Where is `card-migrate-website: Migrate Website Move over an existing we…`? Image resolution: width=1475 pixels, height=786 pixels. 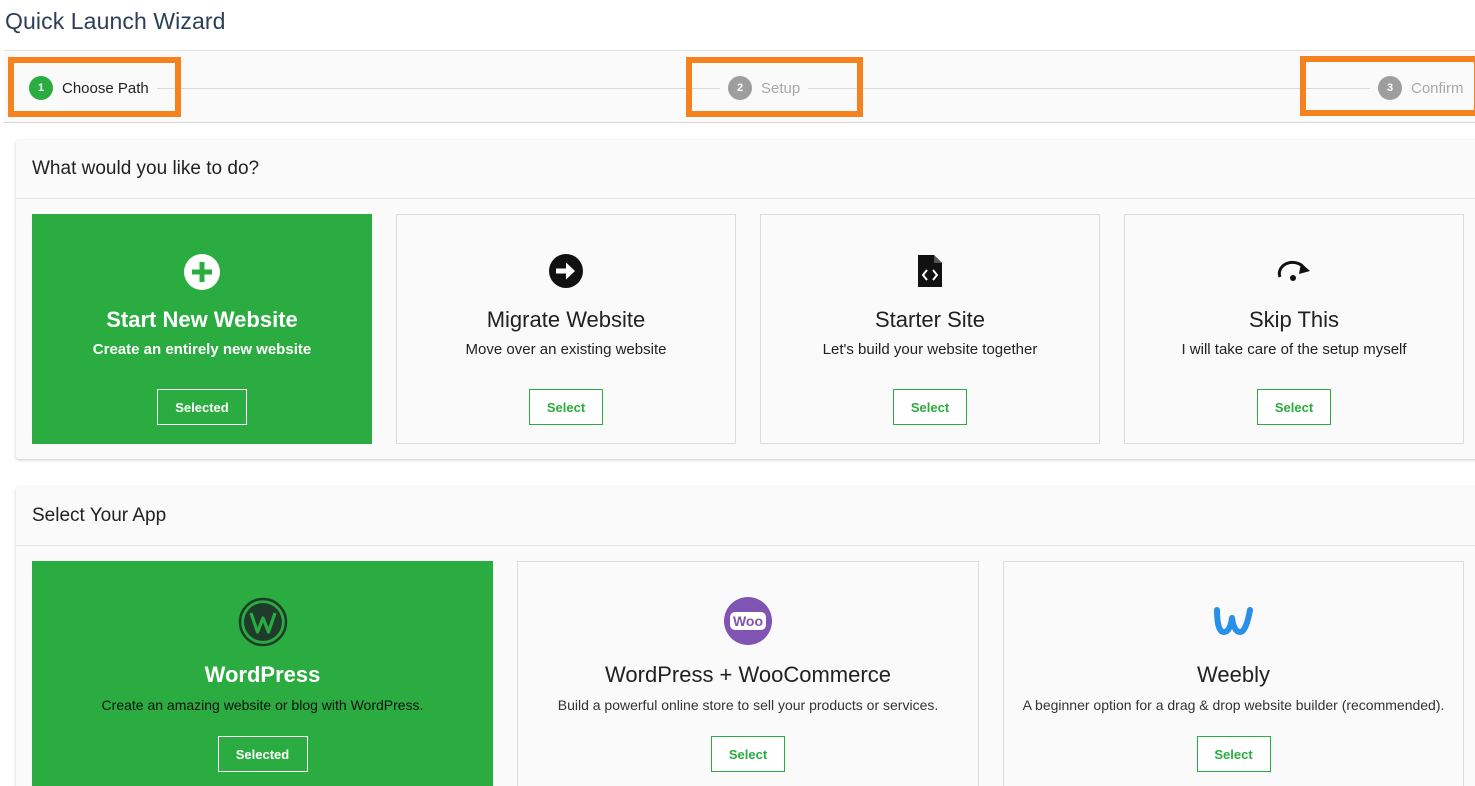
card-migrate-website: Migrate Website Move over an existing we… is located at coordinates (566, 329).